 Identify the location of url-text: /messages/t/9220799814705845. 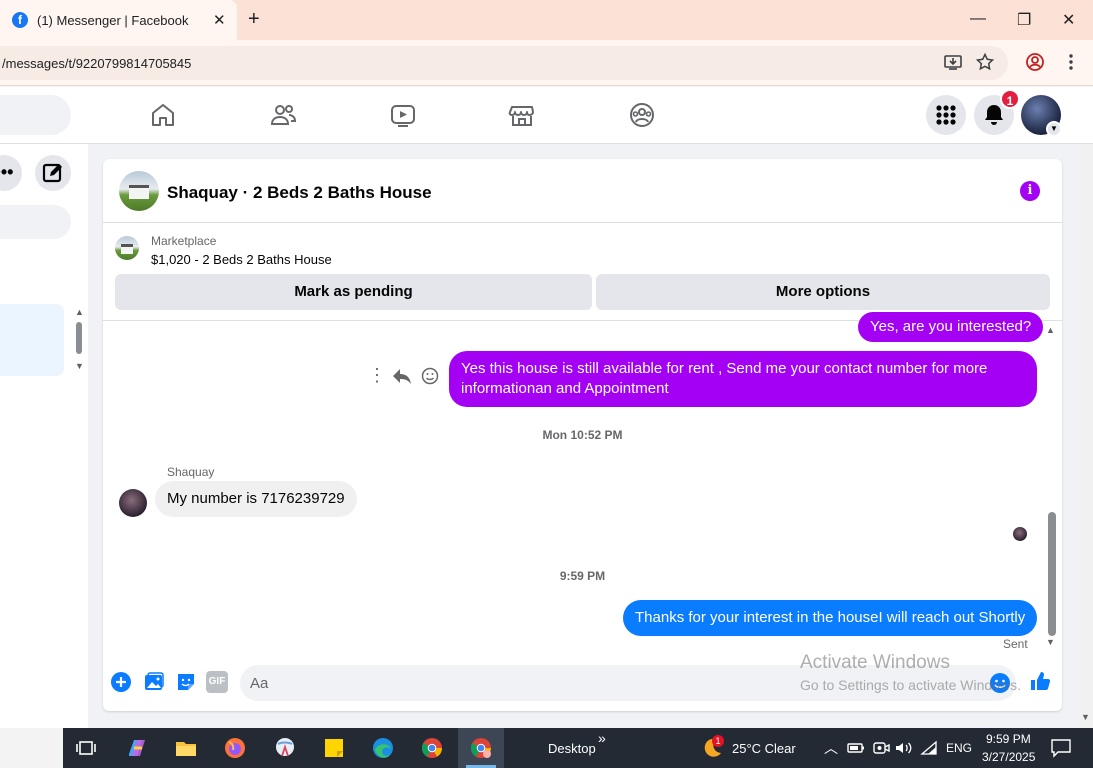
(96, 63).